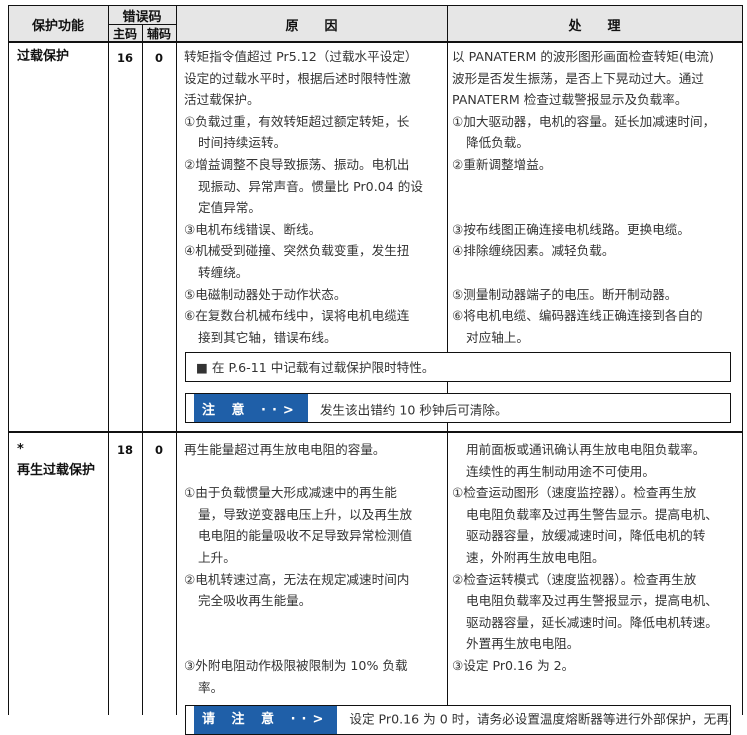 The width and height of the screenshot is (747, 735). What do you see at coordinates (571, 229) in the screenshot?
I see `text-line: ③按布线图正确连接电机线路。更换电缆。` at bounding box center [571, 229].